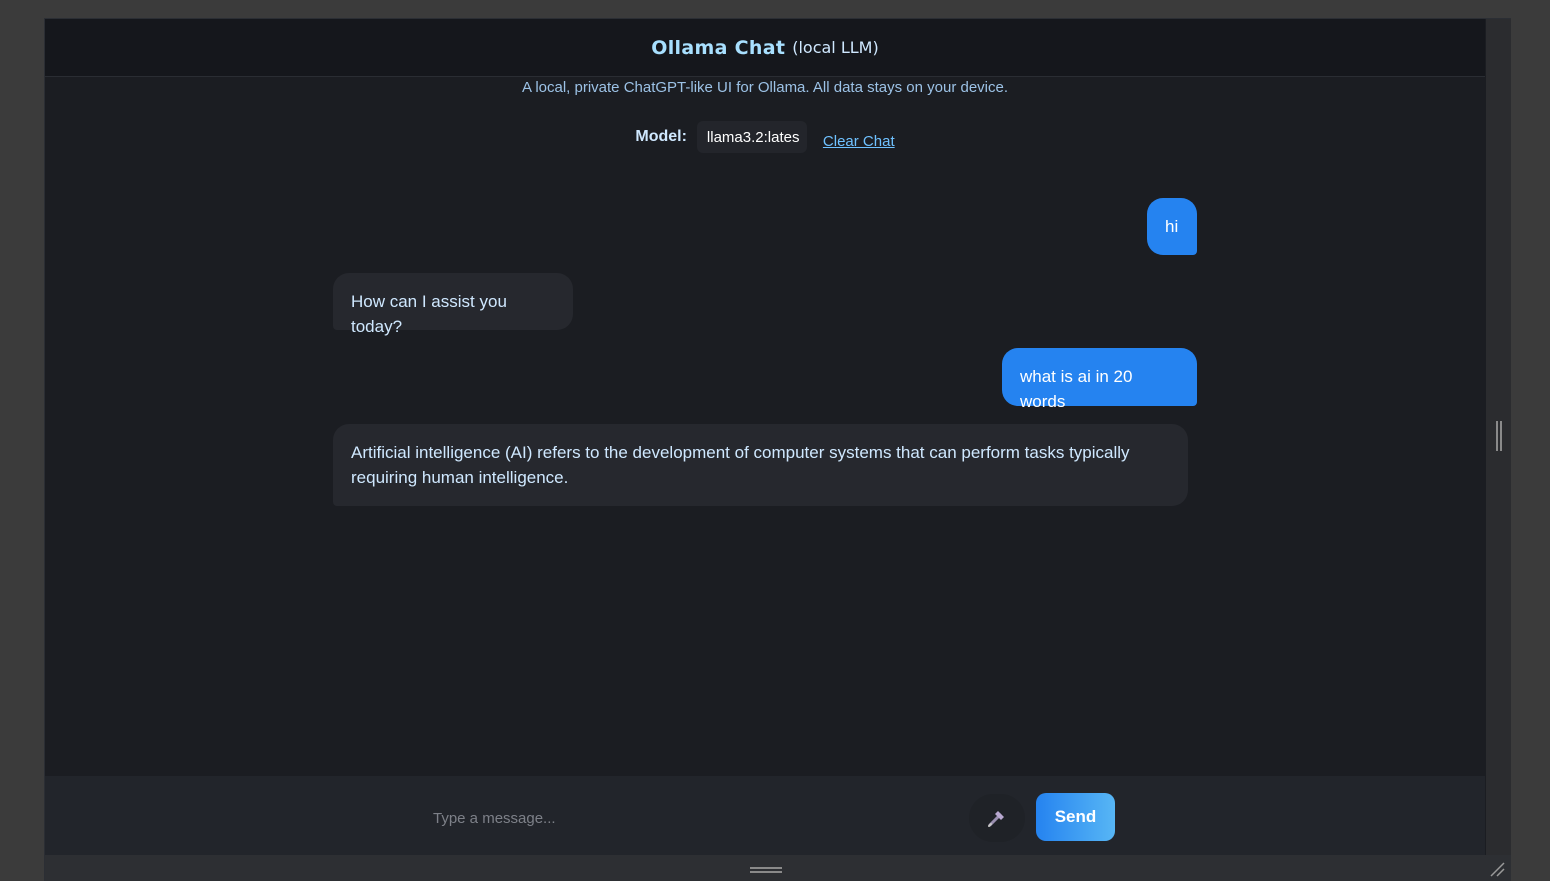  I want to click on bottom-bar, so click(778, 868).